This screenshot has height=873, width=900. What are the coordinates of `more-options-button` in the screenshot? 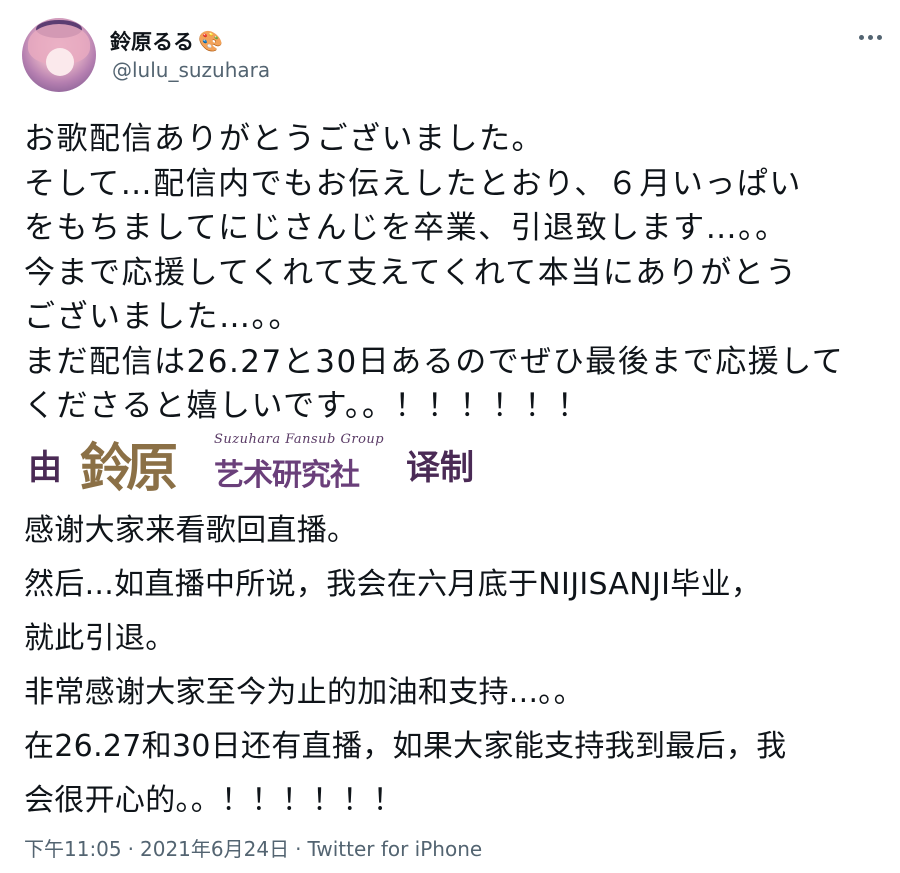 It's located at (870, 37).